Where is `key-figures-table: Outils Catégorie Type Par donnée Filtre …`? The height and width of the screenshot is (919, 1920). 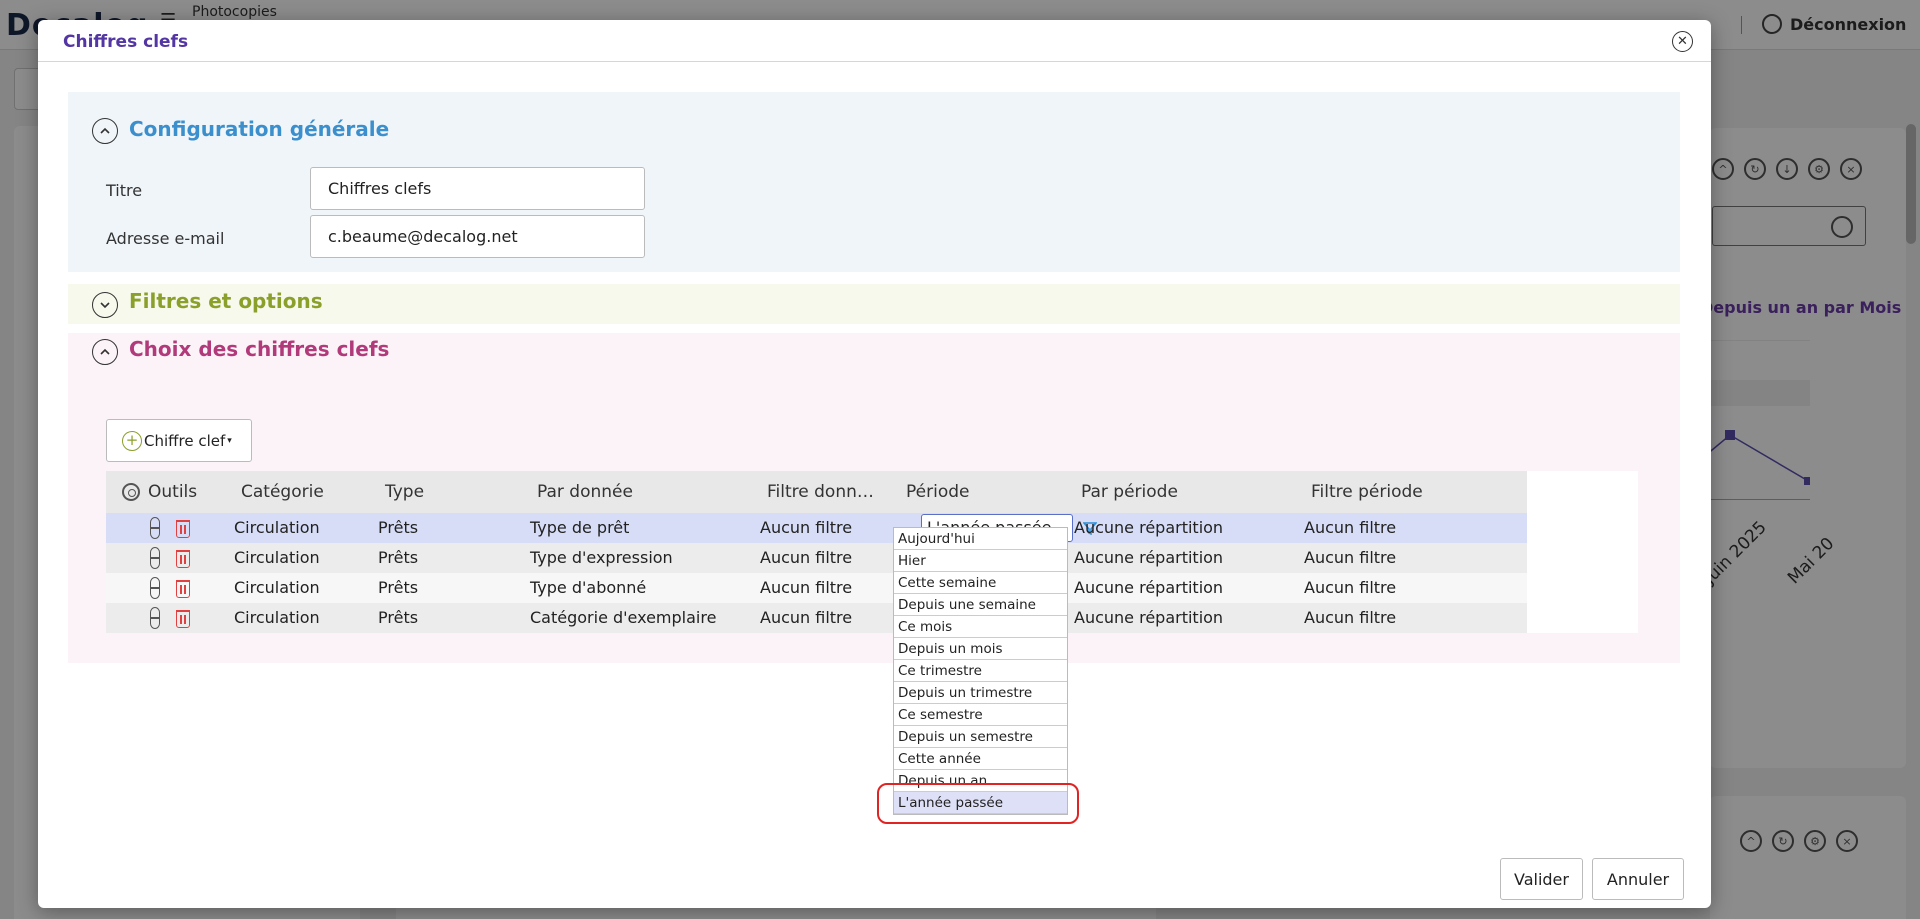
key-figures-table: Outils Catégorie Type Par donnée Filtre … is located at coordinates (872, 552).